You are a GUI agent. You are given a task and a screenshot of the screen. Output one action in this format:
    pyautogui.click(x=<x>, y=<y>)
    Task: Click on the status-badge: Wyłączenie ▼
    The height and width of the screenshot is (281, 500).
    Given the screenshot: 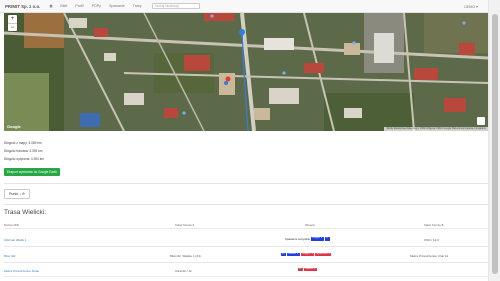 What is the action you would take?
    pyautogui.click(x=323, y=255)
    